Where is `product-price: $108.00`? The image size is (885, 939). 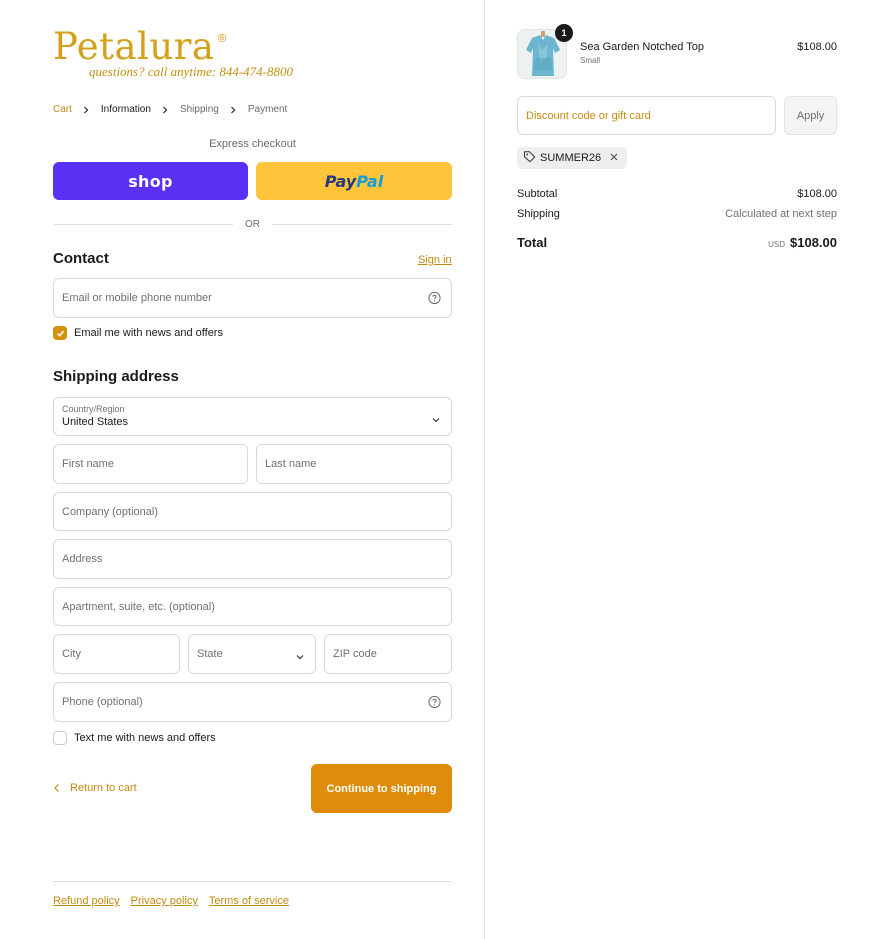
product-price: $108.00 is located at coordinates (817, 47).